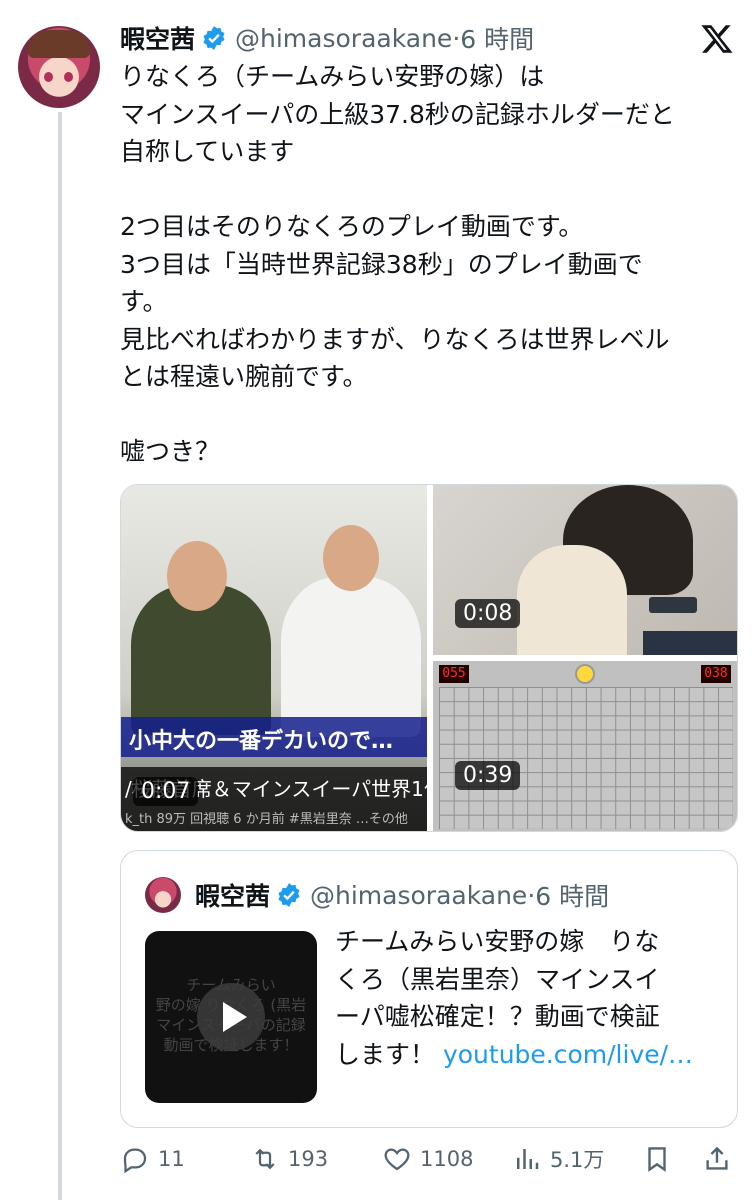 The width and height of the screenshot is (755, 1200). I want to click on reply-button: 11, so click(152, 1159).